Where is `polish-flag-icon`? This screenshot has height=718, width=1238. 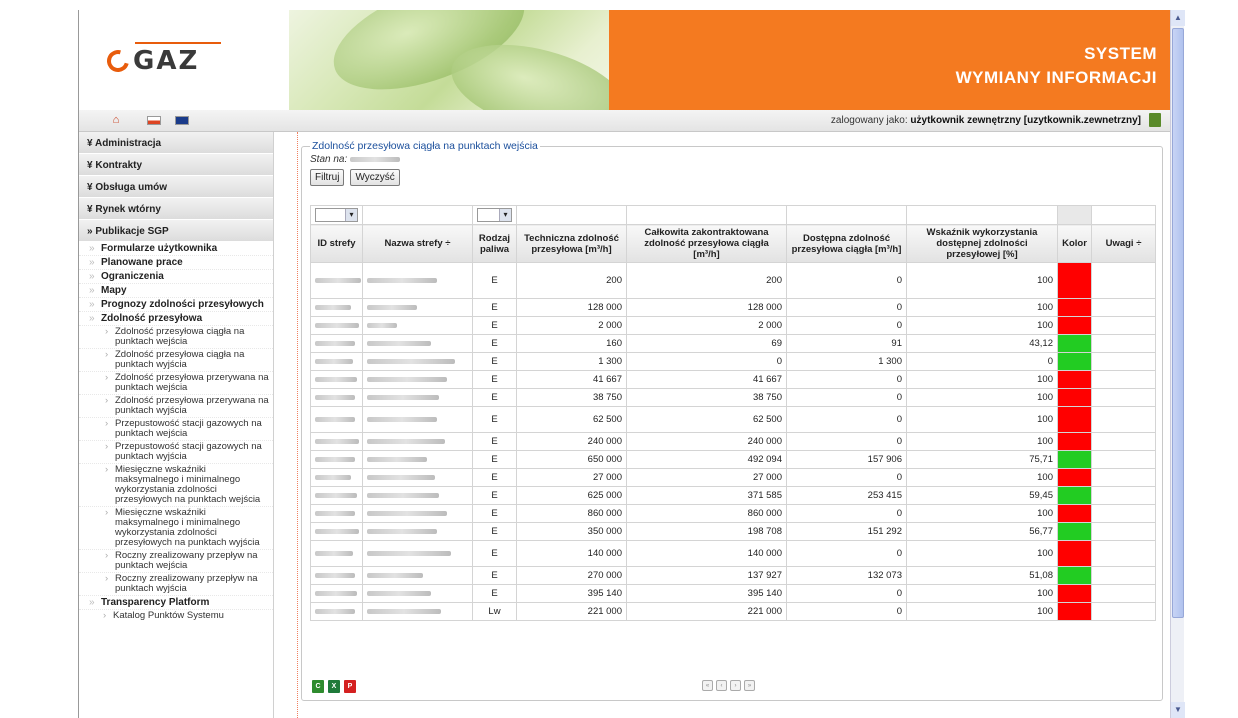
polish-flag-icon is located at coordinates (154, 120).